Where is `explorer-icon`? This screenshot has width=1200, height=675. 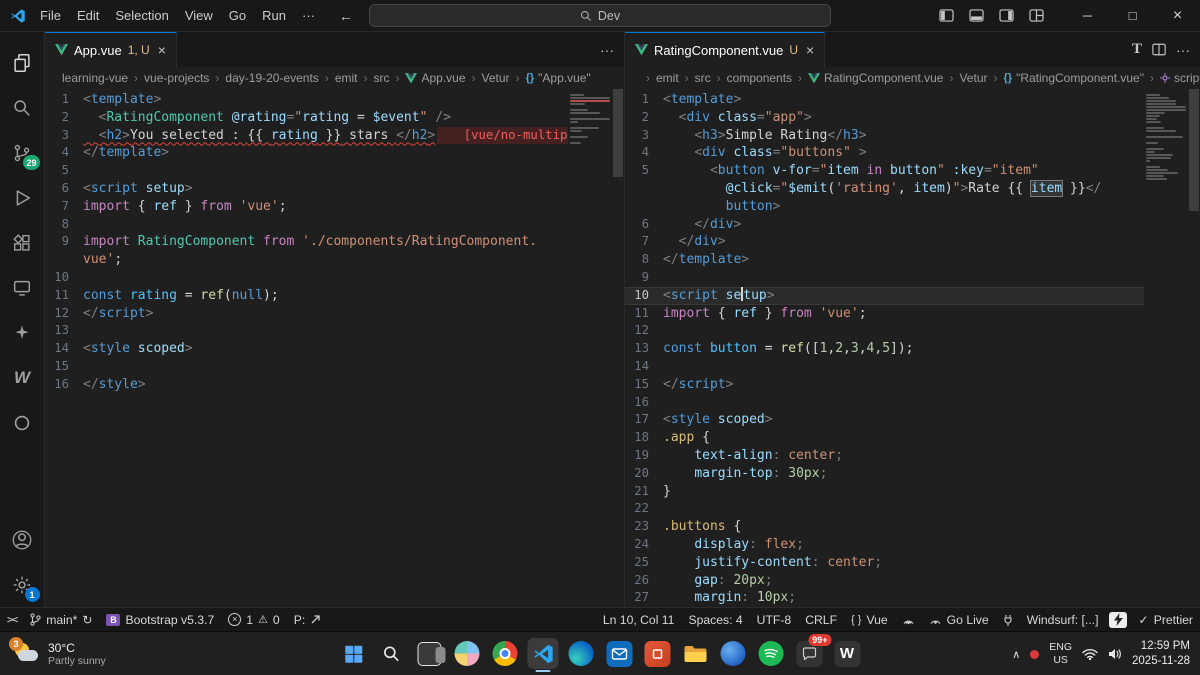 explorer-icon is located at coordinates (22, 62).